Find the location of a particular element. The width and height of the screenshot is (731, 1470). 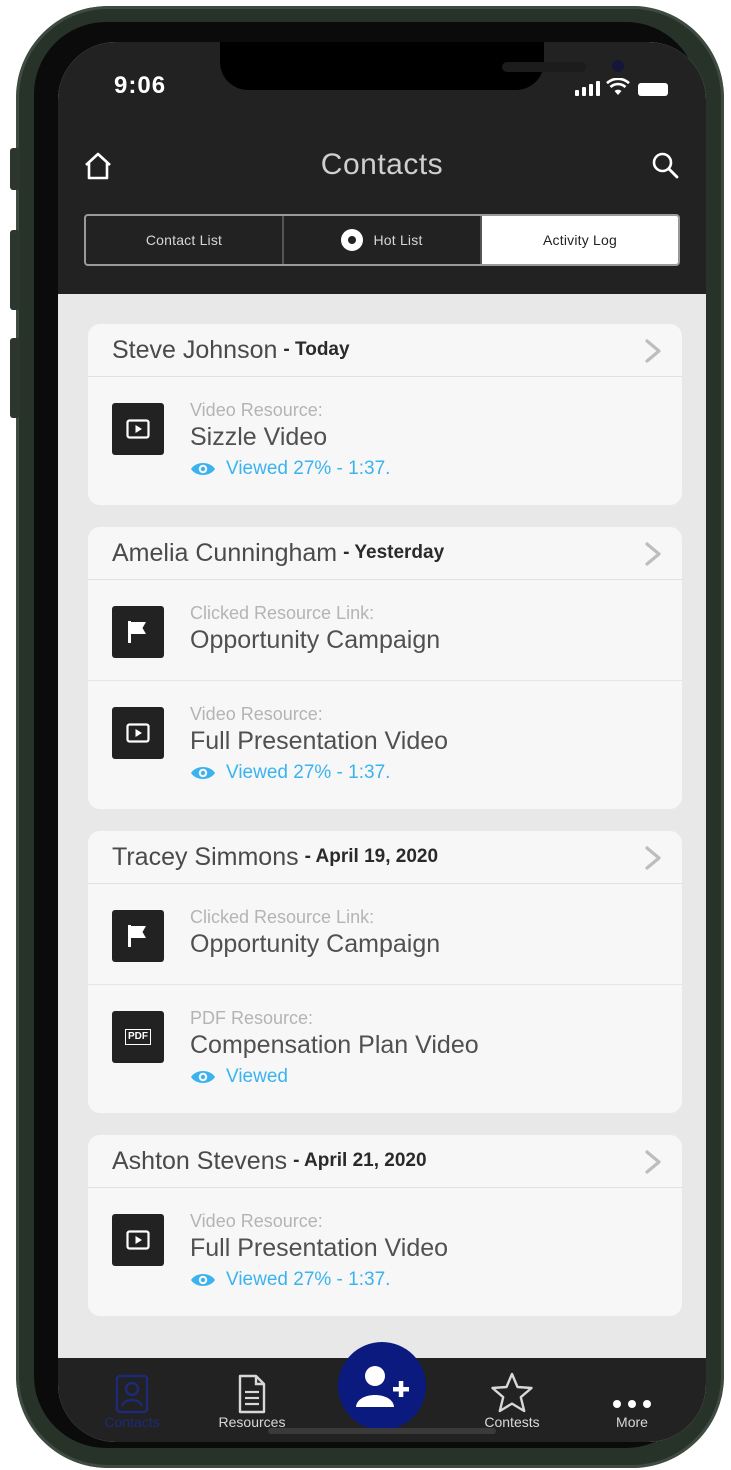

tabbar-item-resources: Resources is located at coordinates (252, 1400).